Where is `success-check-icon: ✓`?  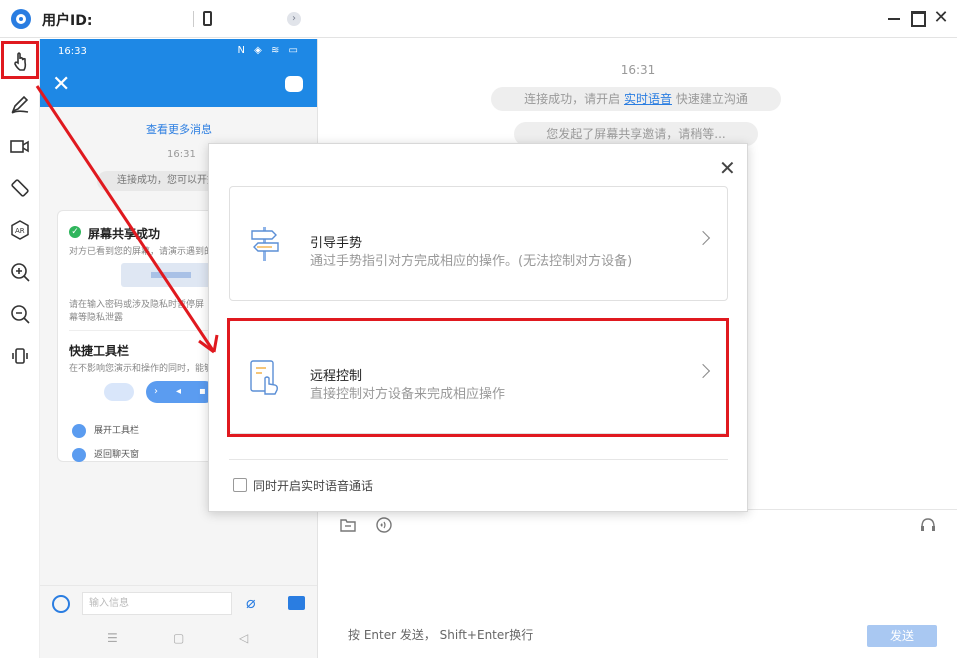 success-check-icon: ✓ is located at coordinates (75, 232).